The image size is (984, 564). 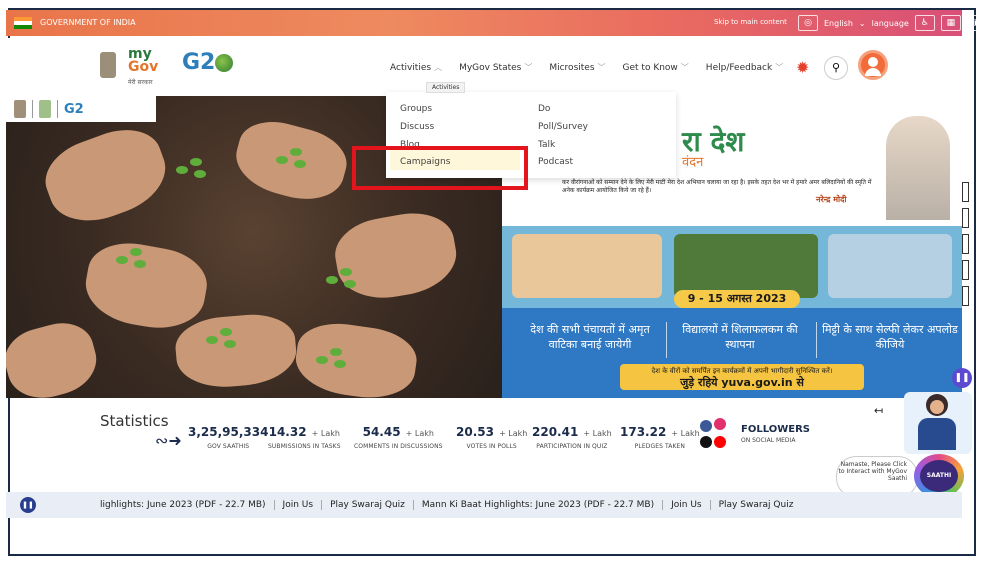 I want to click on language-label: language, so click(x=890, y=23).